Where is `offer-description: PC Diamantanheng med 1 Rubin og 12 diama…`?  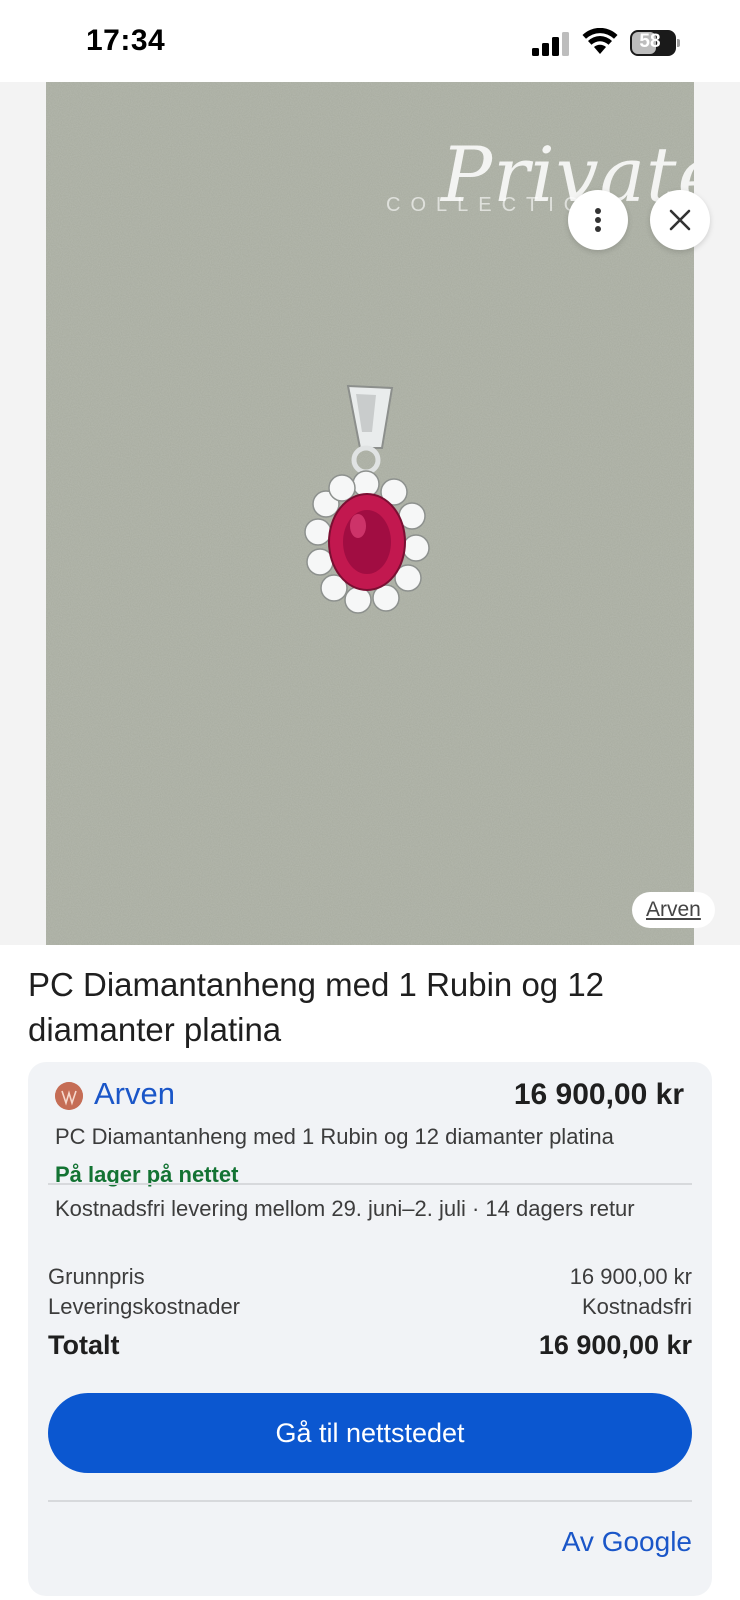 offer-description: PC Diamantanheng med 1 Rubin og 12 diama… is located at coordinates (334, 1136).